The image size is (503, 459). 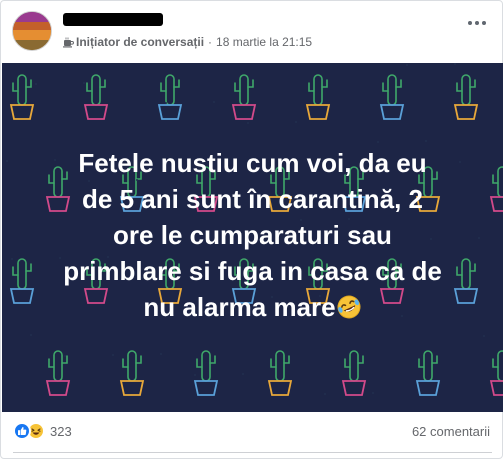 I want to click on post-footer: 323 62 comentarii, so click(x=252, y=432).